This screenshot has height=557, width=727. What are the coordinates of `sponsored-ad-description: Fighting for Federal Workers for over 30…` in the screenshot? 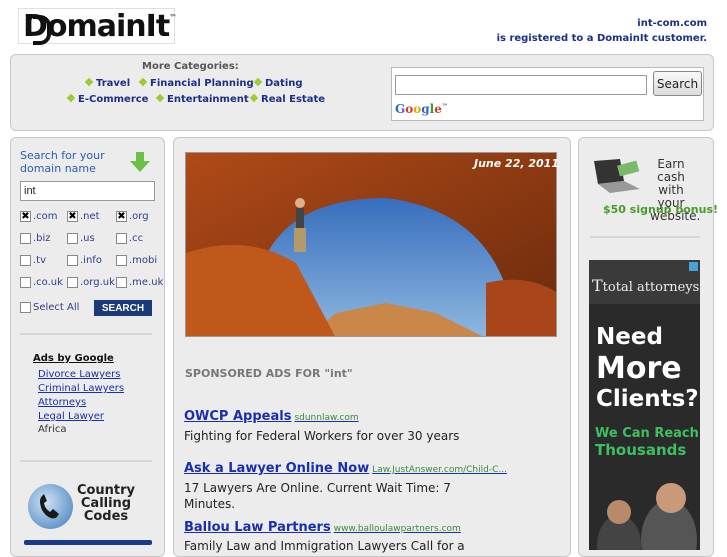 It's located at (322, 436).